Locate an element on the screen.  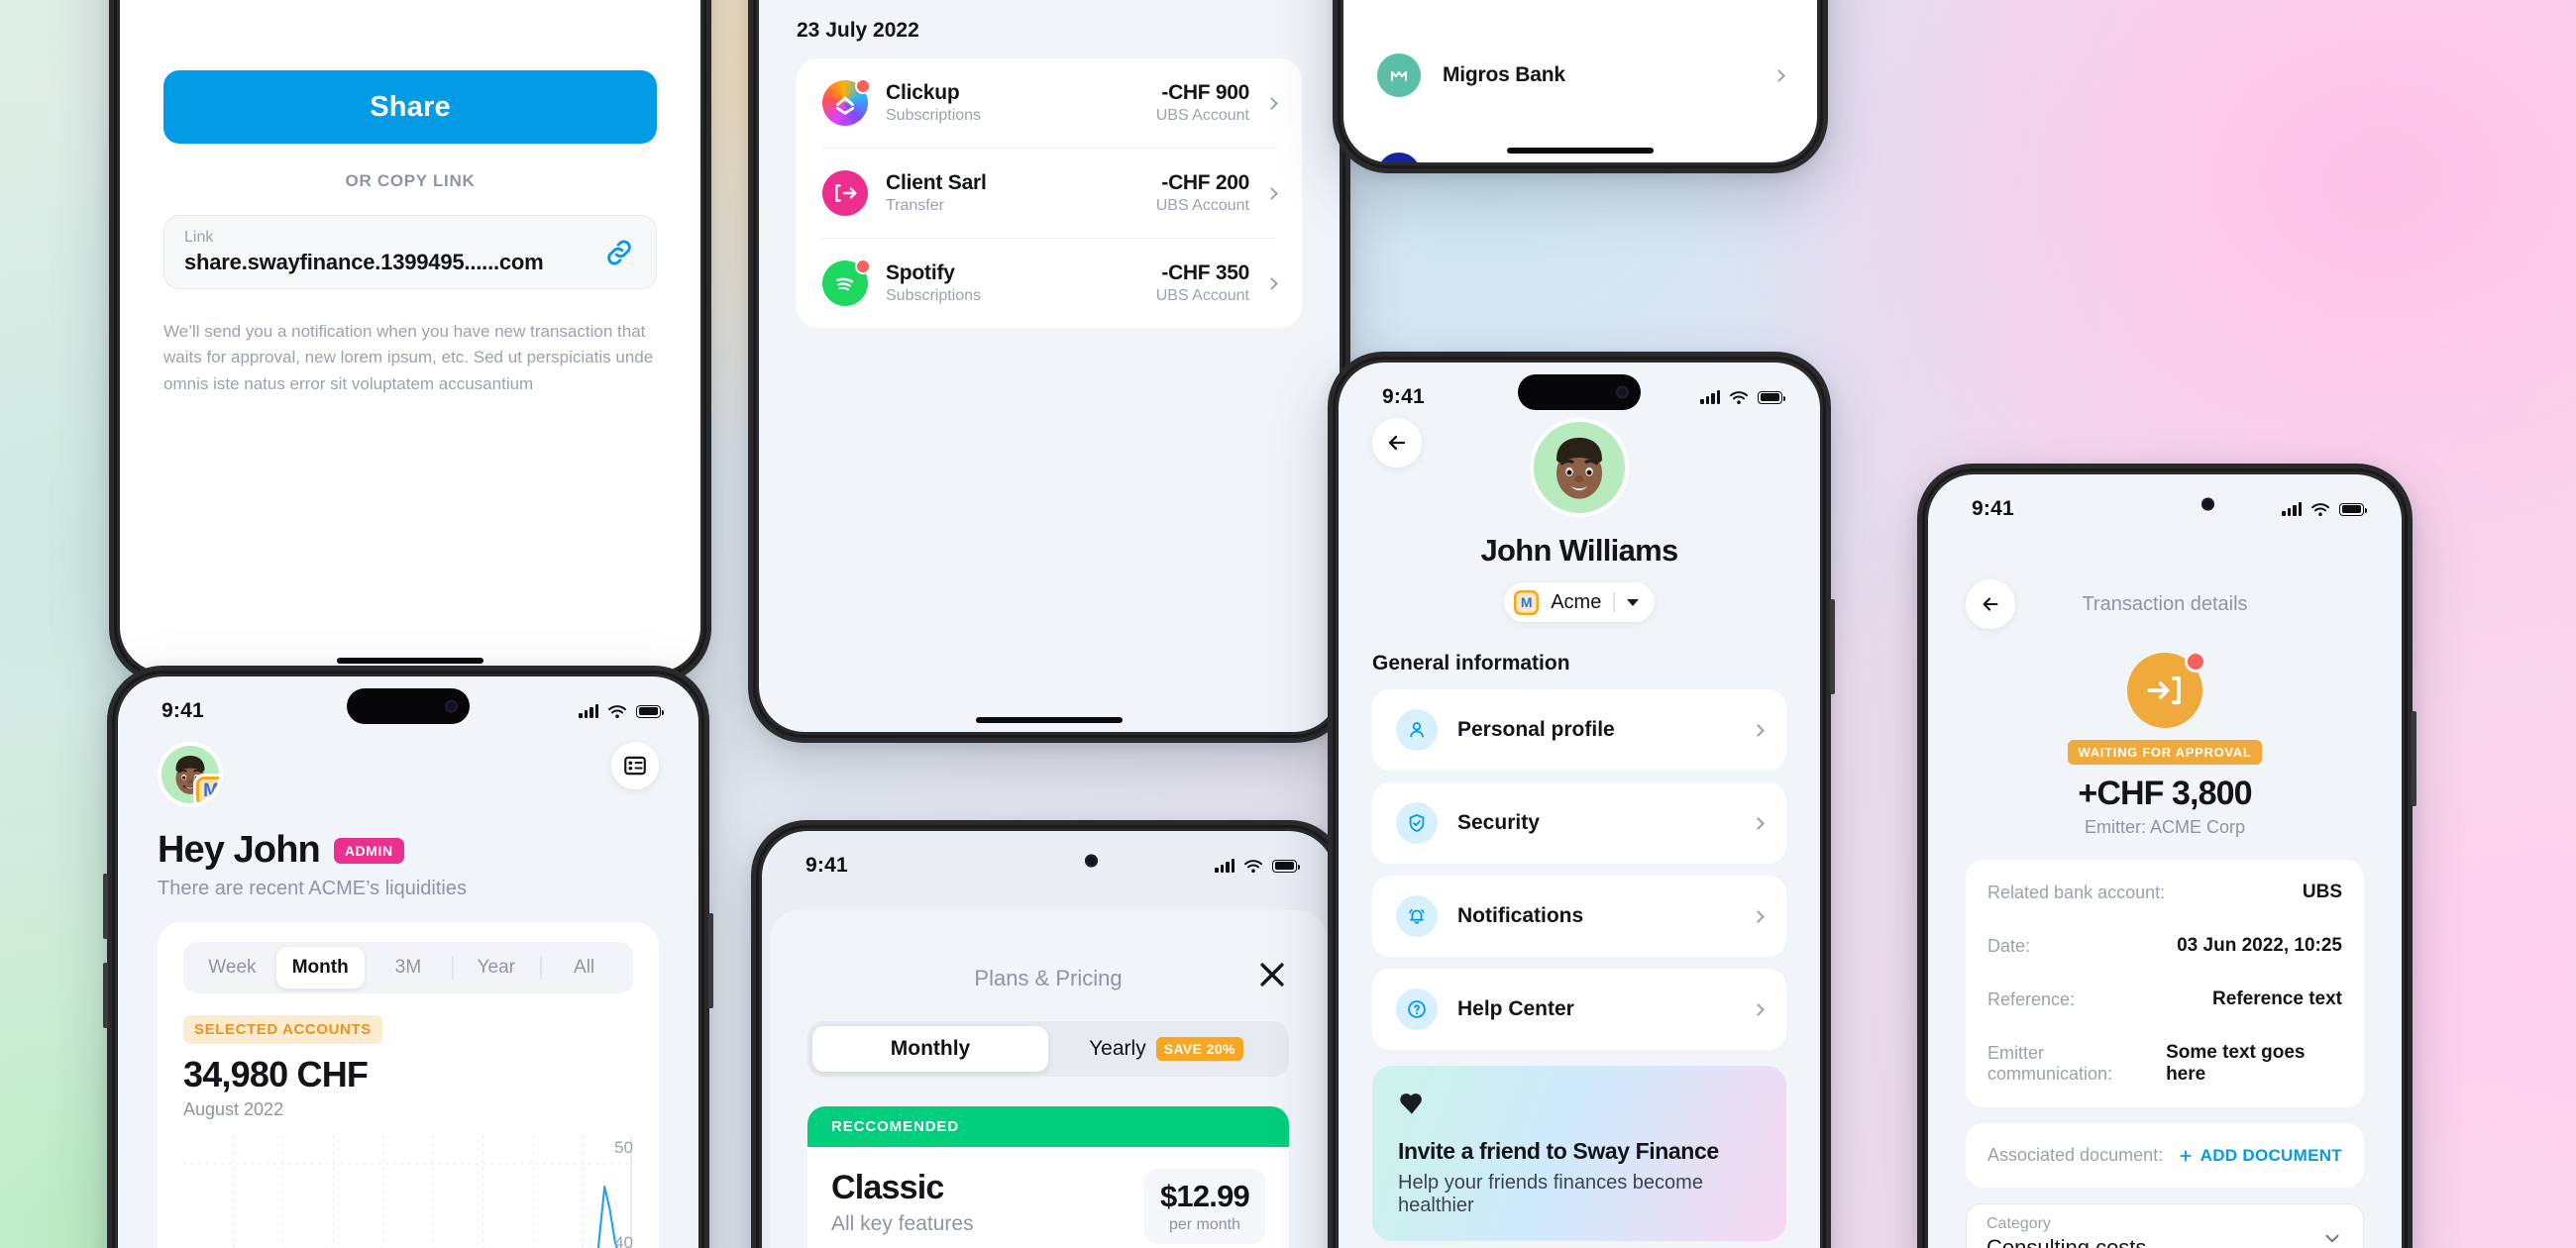
sidebar-item-personal-profile: Personal profile is located at coordinates (1579, 730).